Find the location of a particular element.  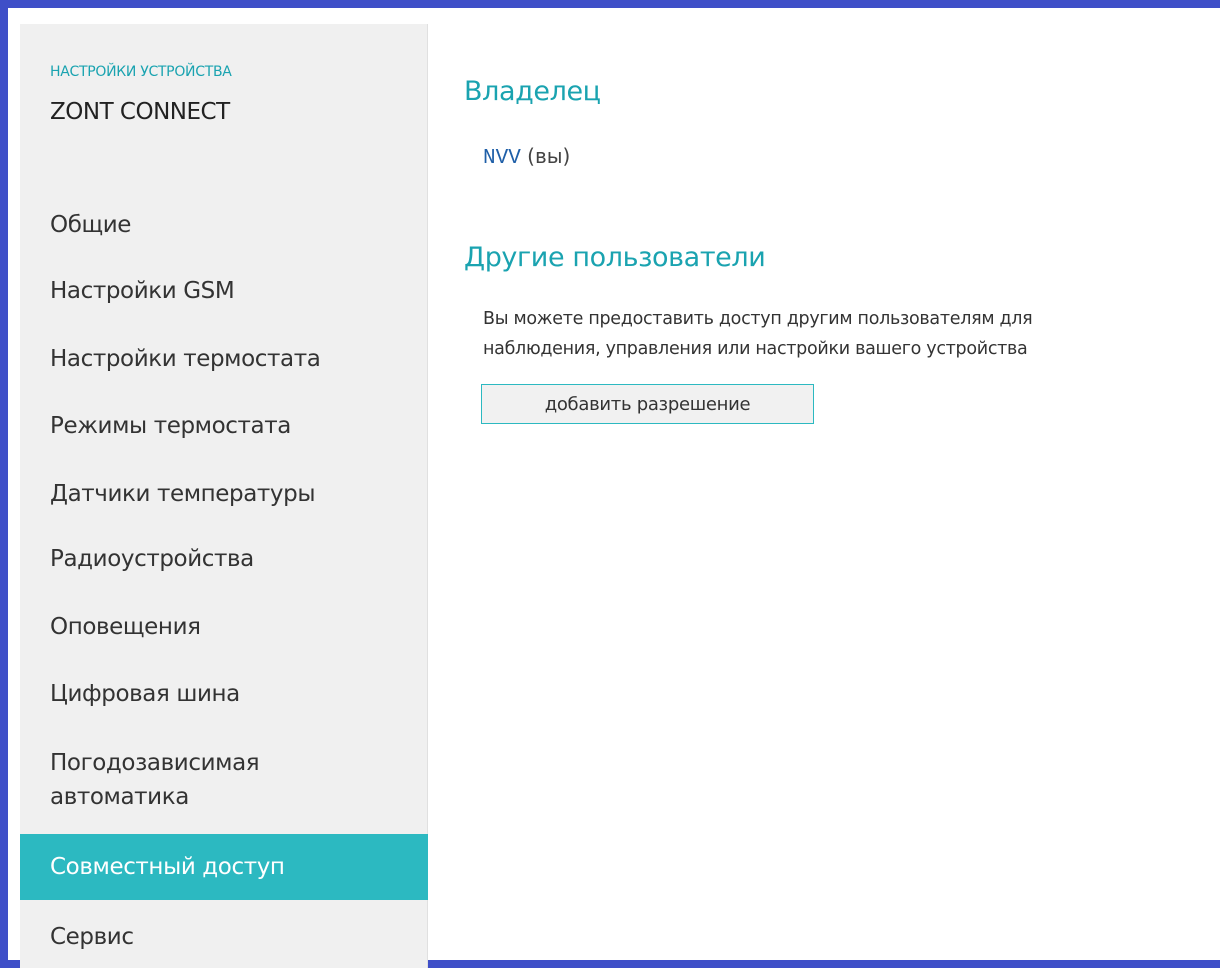

sidebar-item-thermostat-settings: Настройки термостата is located at coordinates (224, 359).